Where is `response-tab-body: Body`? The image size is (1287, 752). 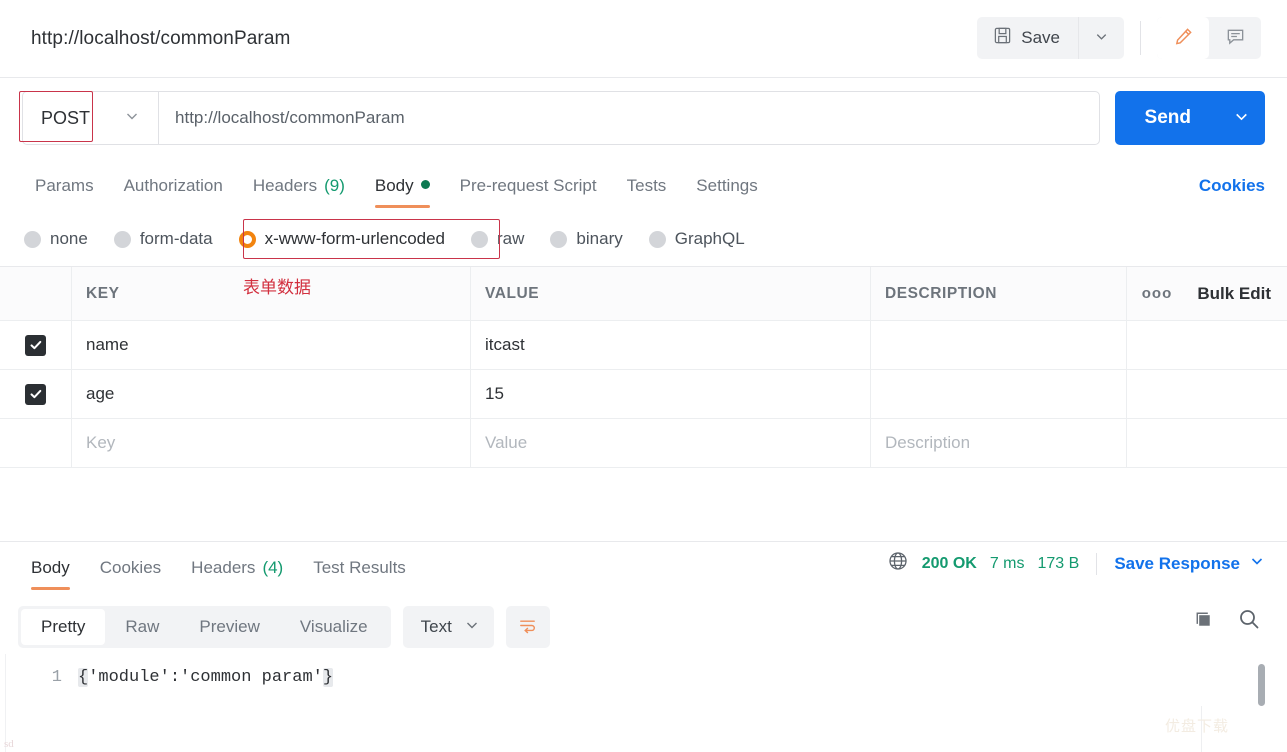
response-tab-body: Body is located at coordinates (50, 574).